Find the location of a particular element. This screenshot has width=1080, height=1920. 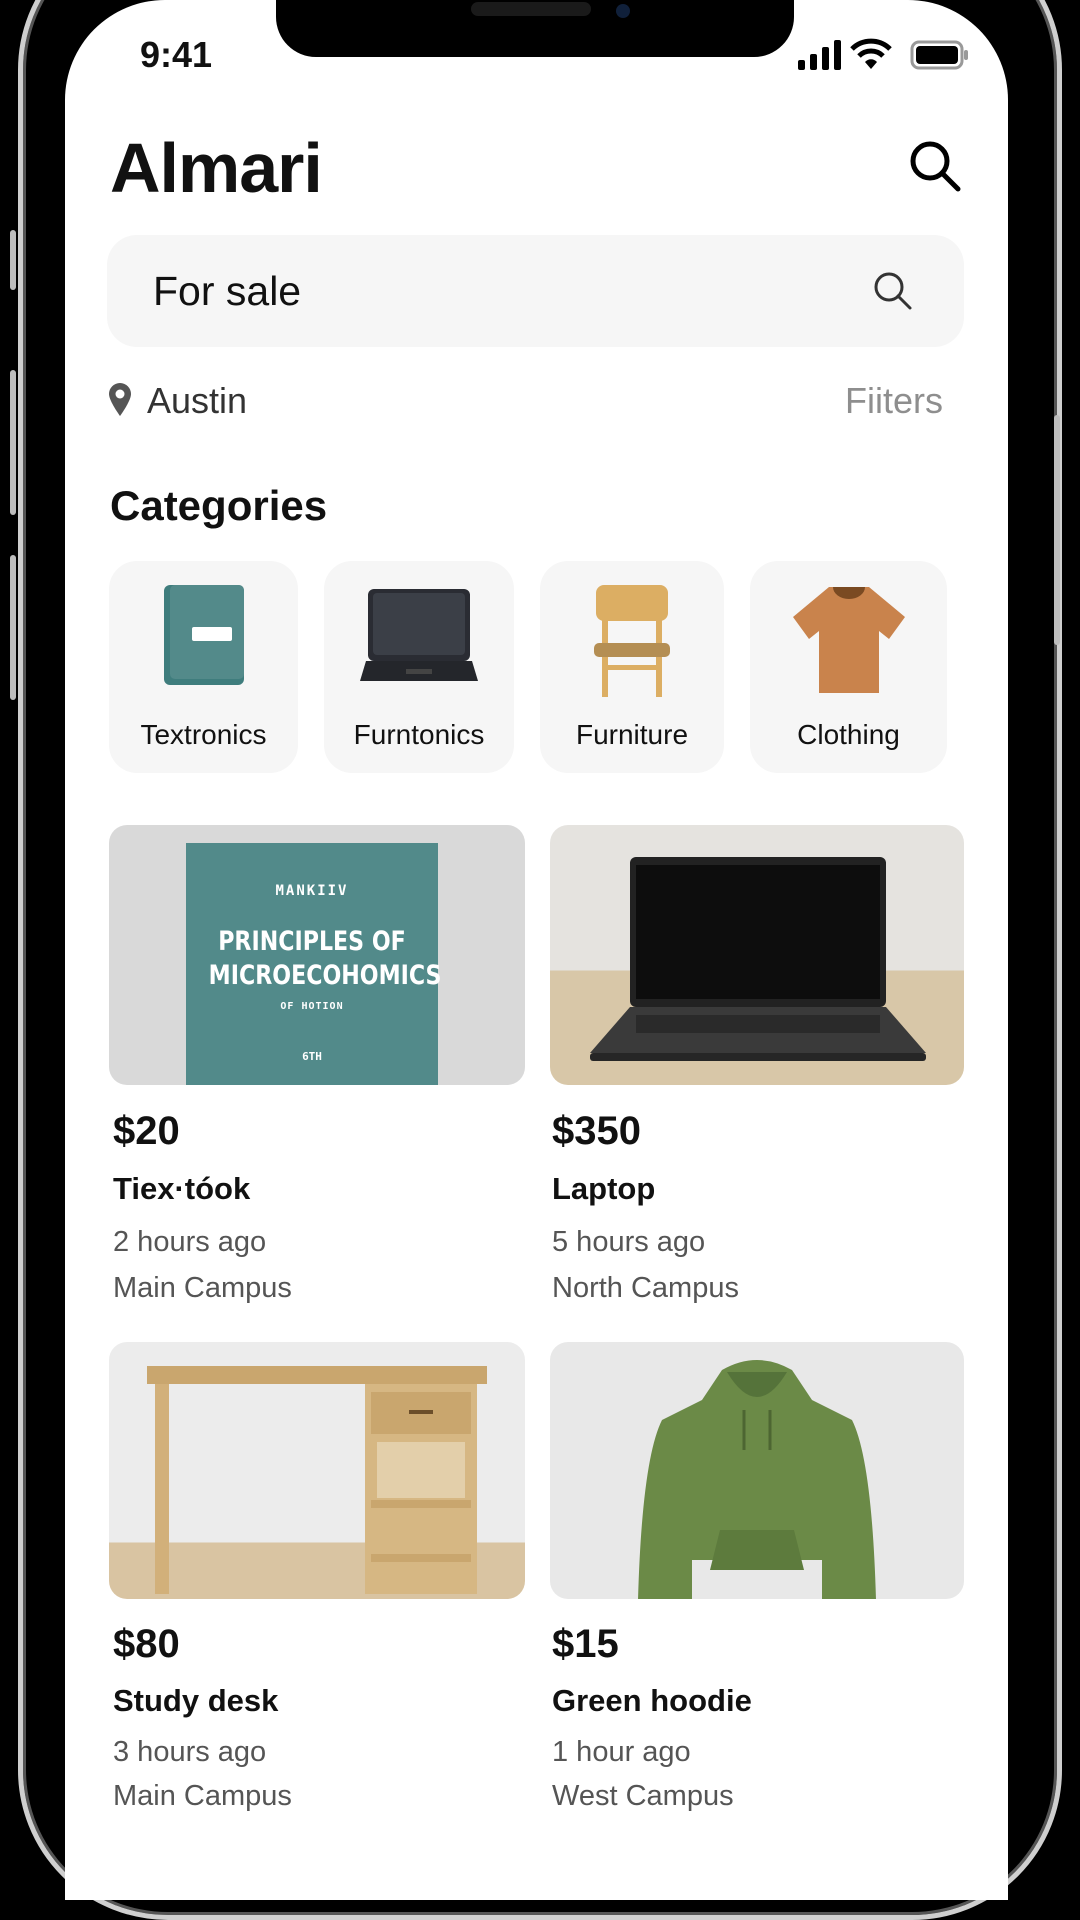

app-title: Almari is located at coordinates (216, 168).